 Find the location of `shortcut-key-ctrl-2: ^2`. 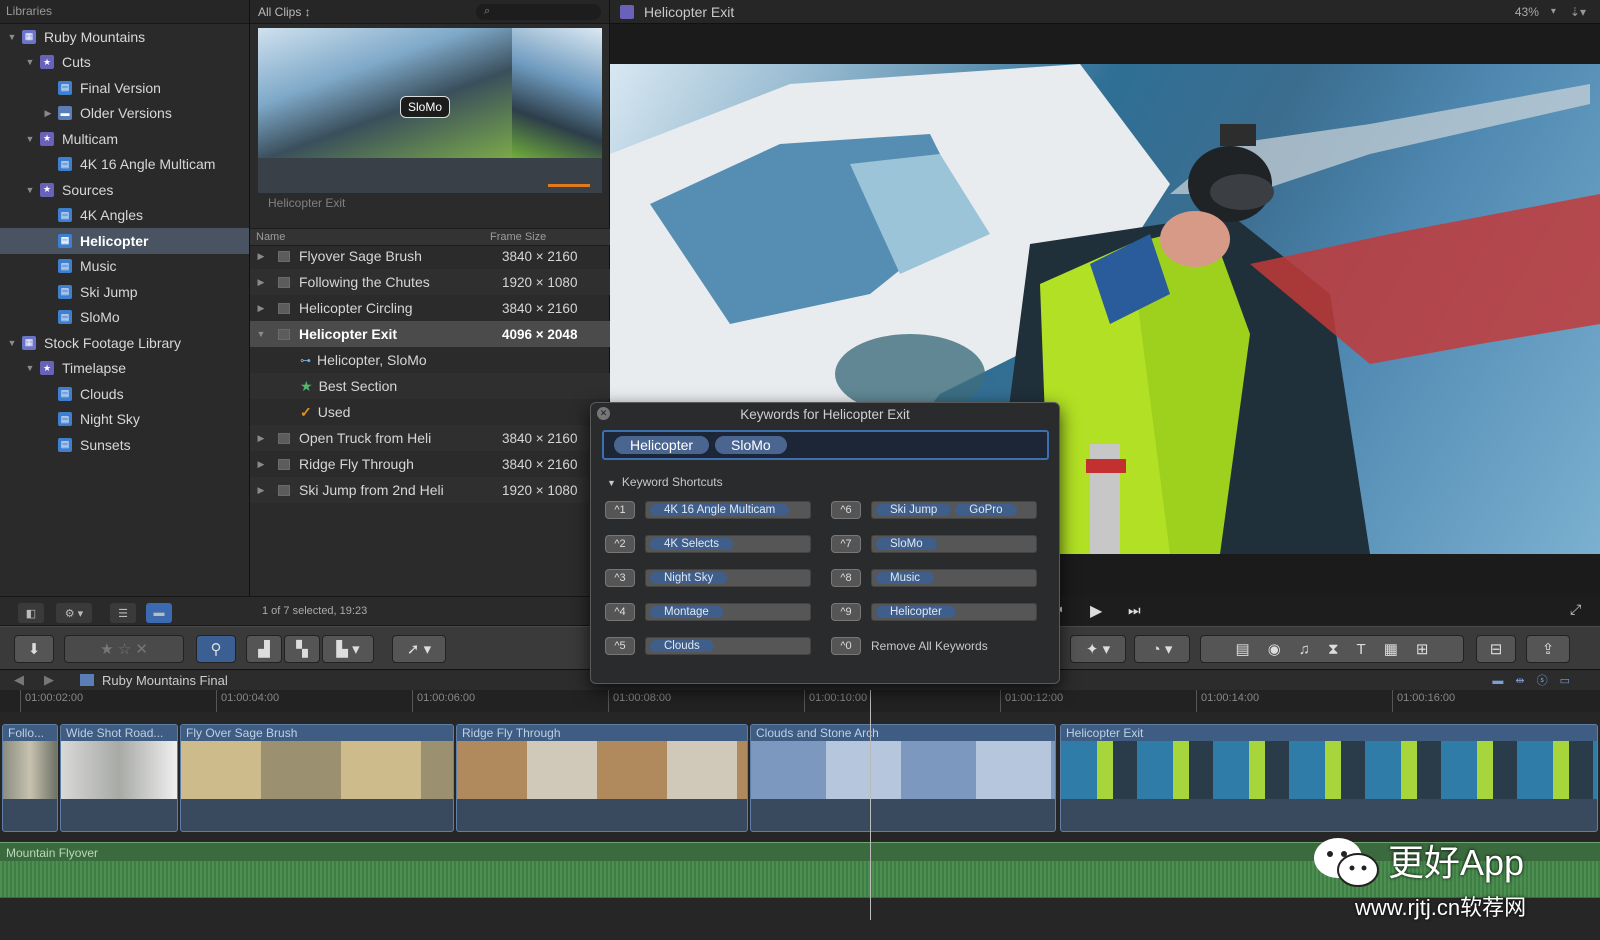

shortcut-key-ctrl-2: ^2 is located at coordinates (620, 544).